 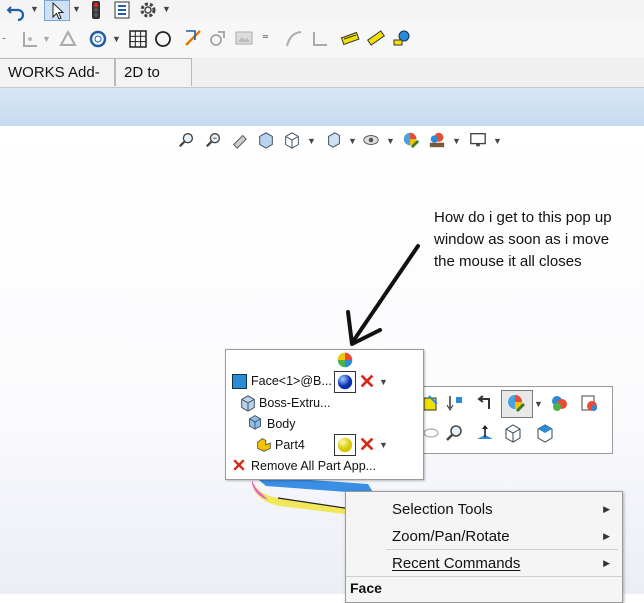 I want to click on menu-item-zoom-pan-rotate: Zoom/Pan/Rotate ▶, so click(x=484, y=536).